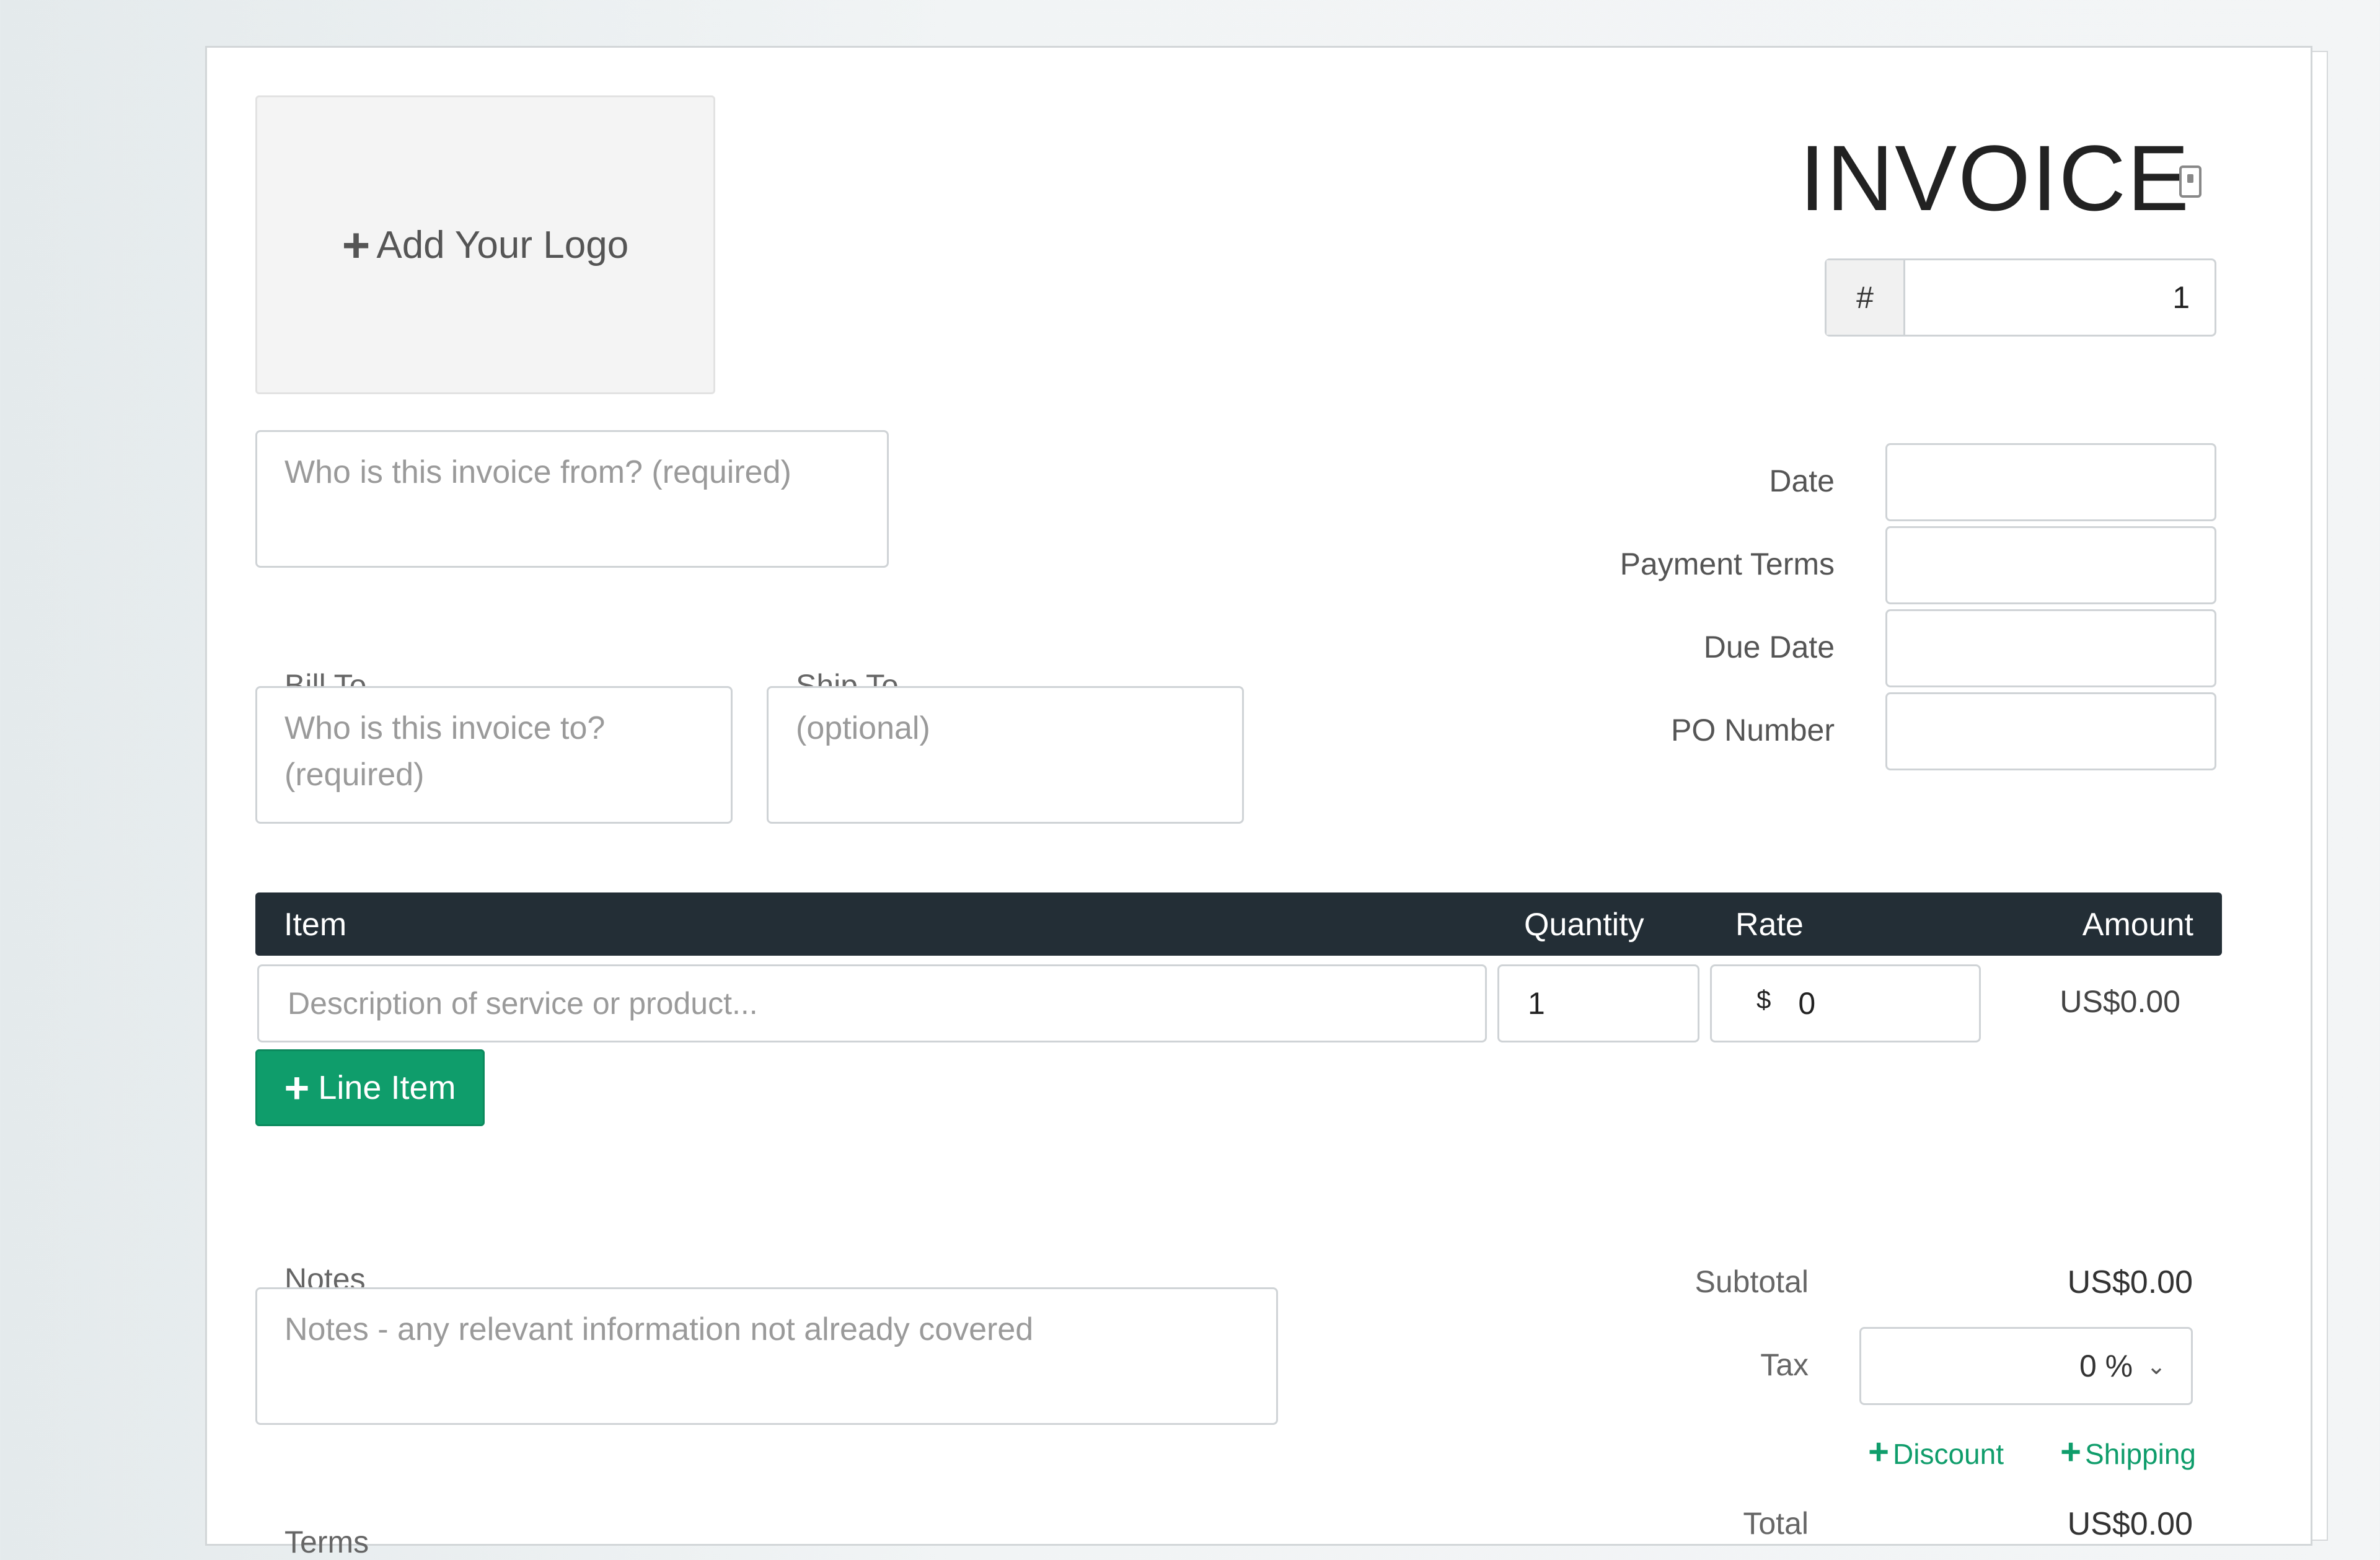 This screenshot has width=2380, height=1560. Describe the element at coordinates (1584, 925) in the screenshot. I see `header-quantity: Quantity` at that location.